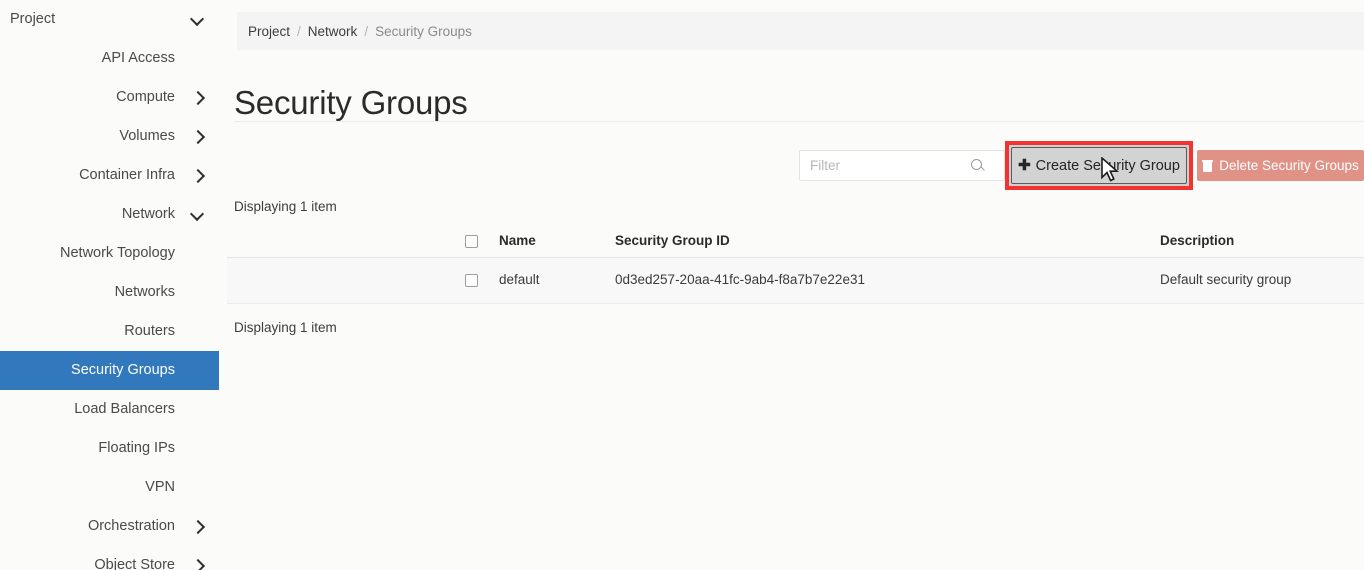 This screenshot has width=1364, height=570. Describe the element at coordinates (109, 214) in the screenshot. I see `sidebar-item-network: Network` at that location.